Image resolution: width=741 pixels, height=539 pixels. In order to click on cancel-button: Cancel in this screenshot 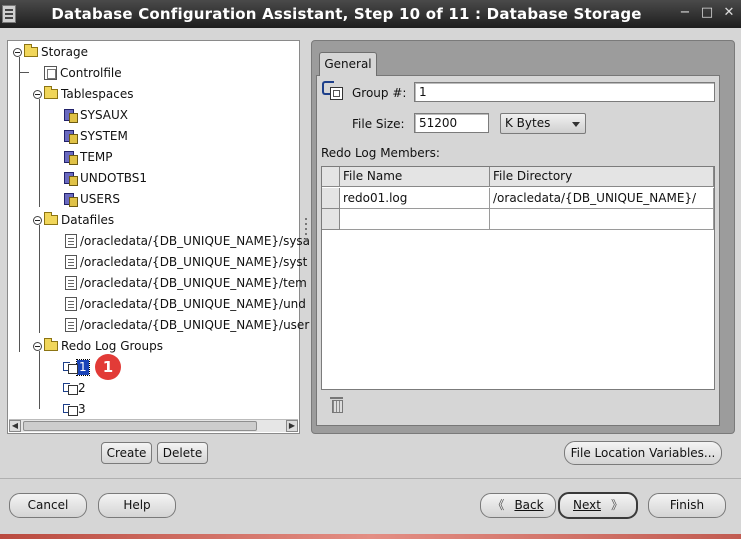, I will do `click(48, 505)`.